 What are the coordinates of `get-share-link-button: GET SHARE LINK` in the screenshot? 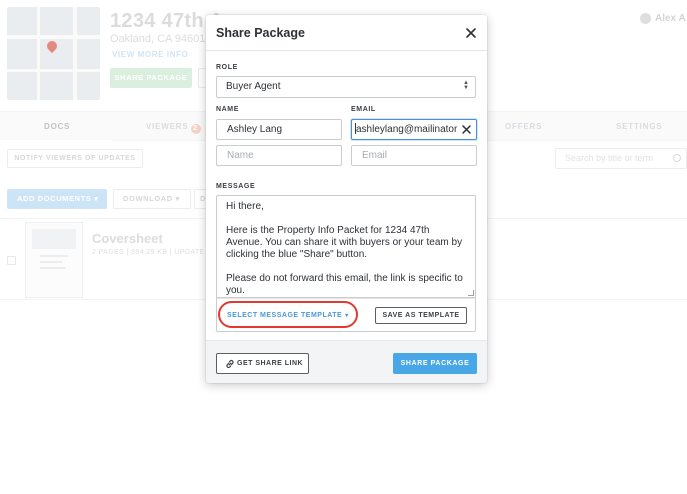 It's located at (262, 363).